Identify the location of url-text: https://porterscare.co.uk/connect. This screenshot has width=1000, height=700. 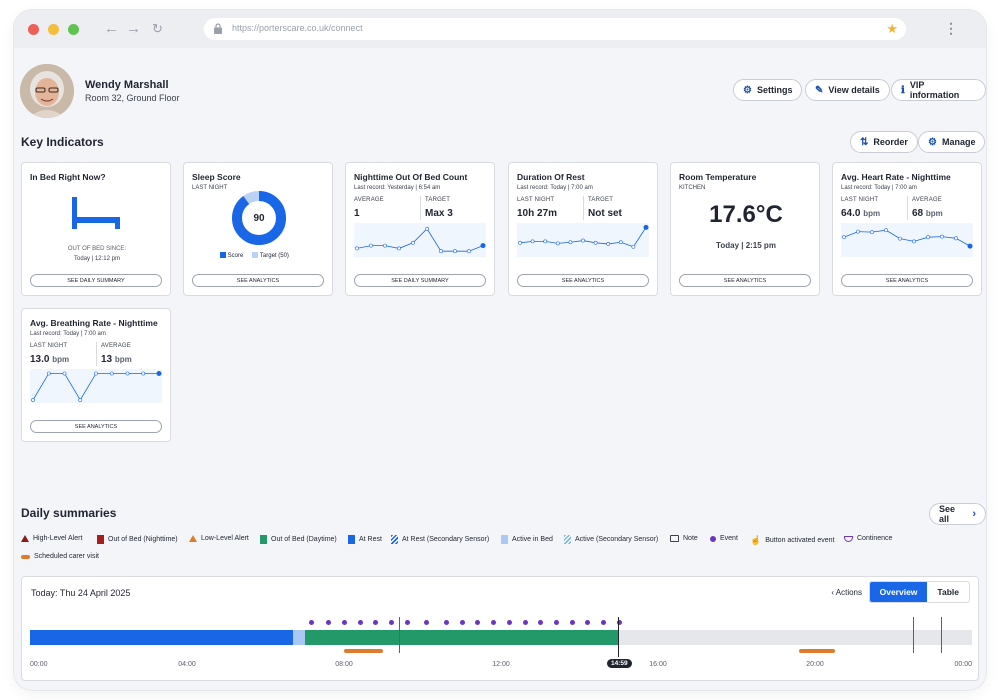
(297, 28).